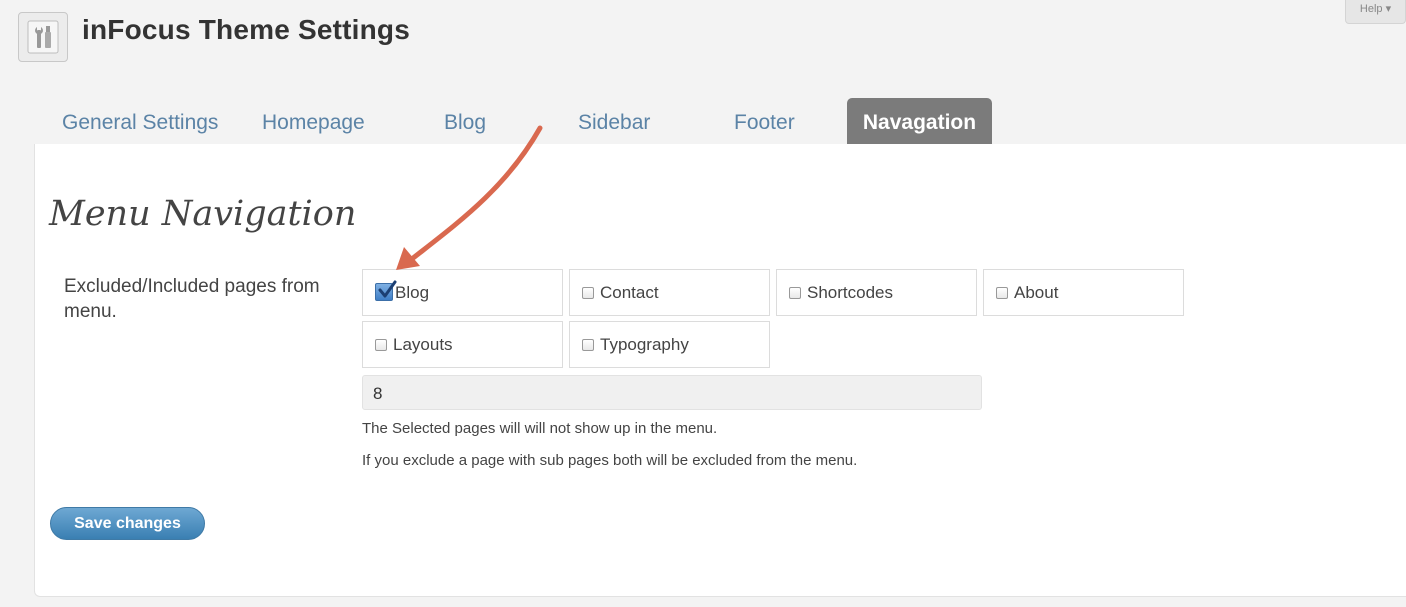 This screenshot has height=607, width=1406. I want to click on help-tab: Help ▾, so click(1375, 12).